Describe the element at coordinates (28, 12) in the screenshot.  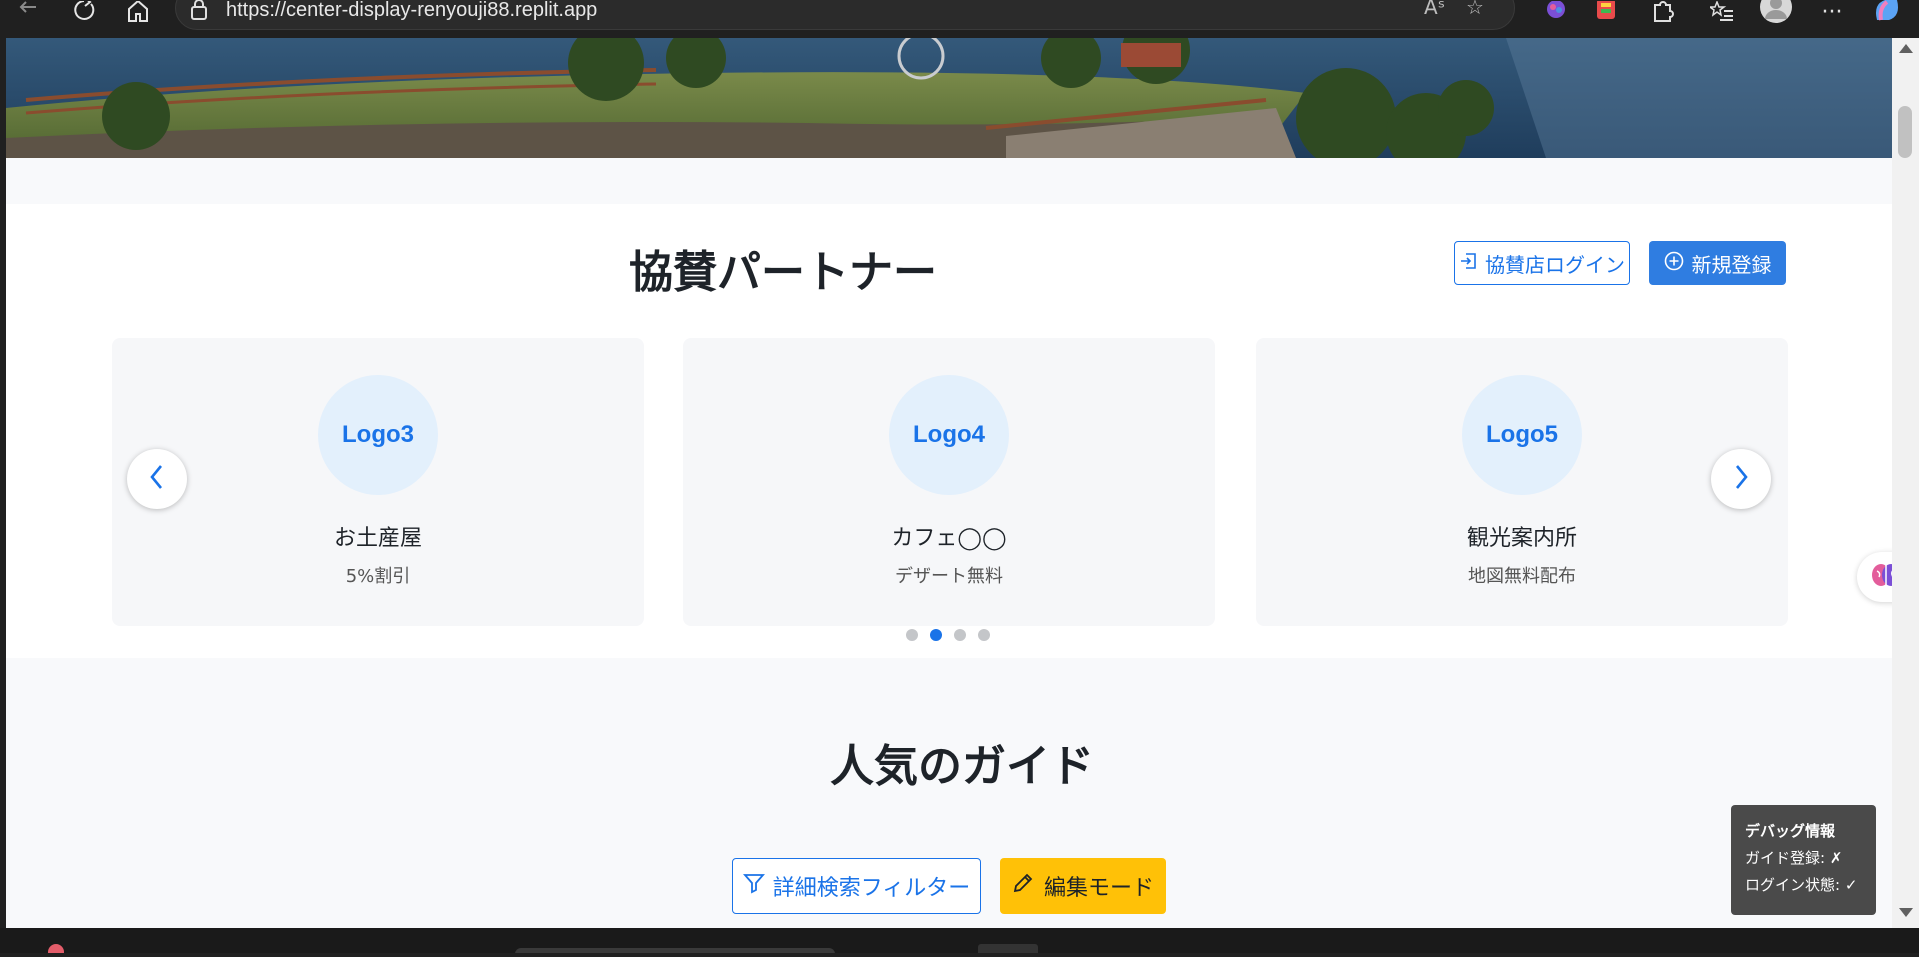
I see `back-icon` at that location.